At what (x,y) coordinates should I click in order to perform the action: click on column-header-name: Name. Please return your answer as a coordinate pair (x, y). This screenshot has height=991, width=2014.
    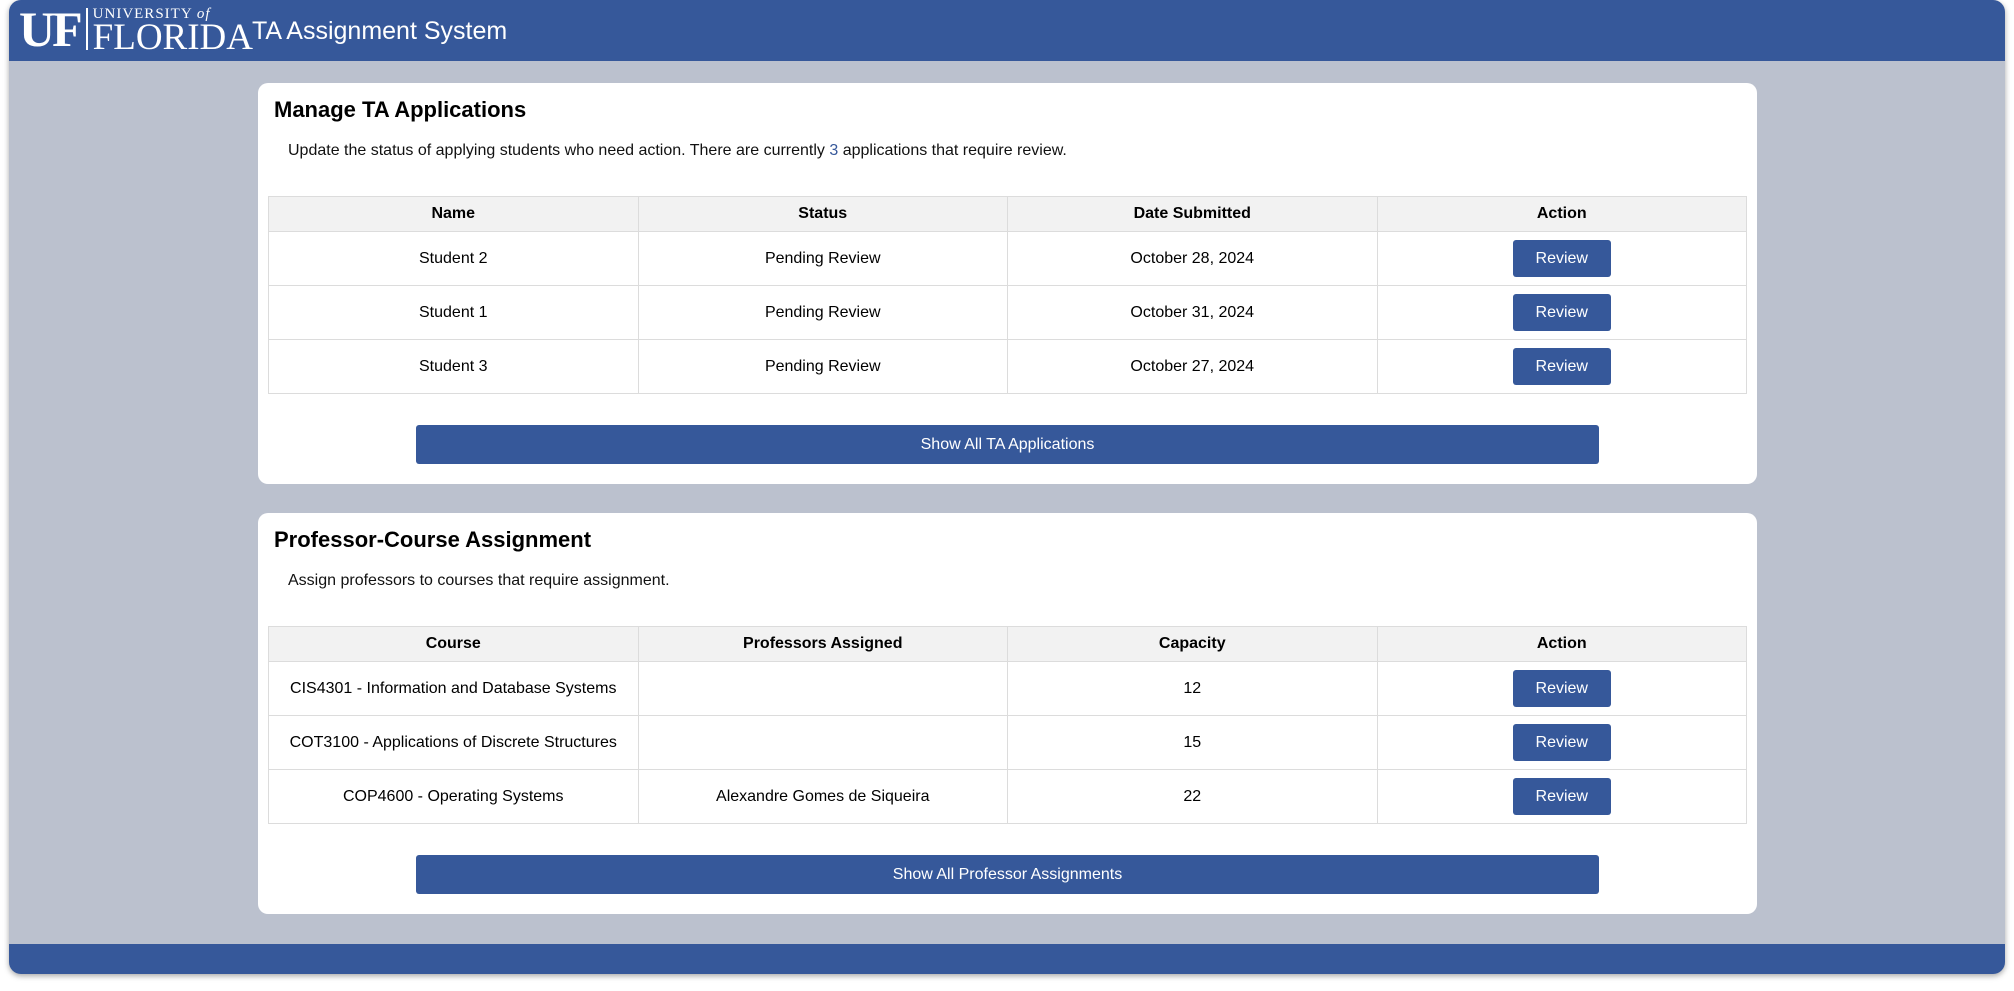
    Looking at the image, I should click on (453, 214).